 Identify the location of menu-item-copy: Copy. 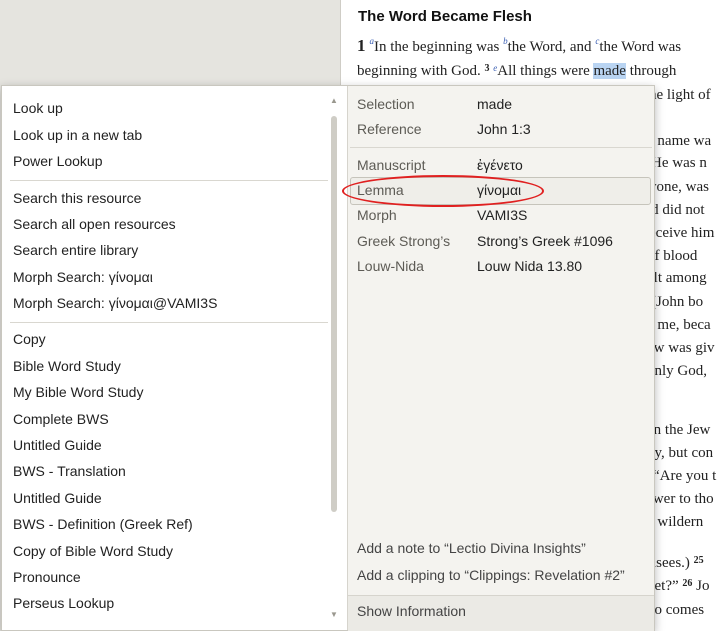
(29, 339).